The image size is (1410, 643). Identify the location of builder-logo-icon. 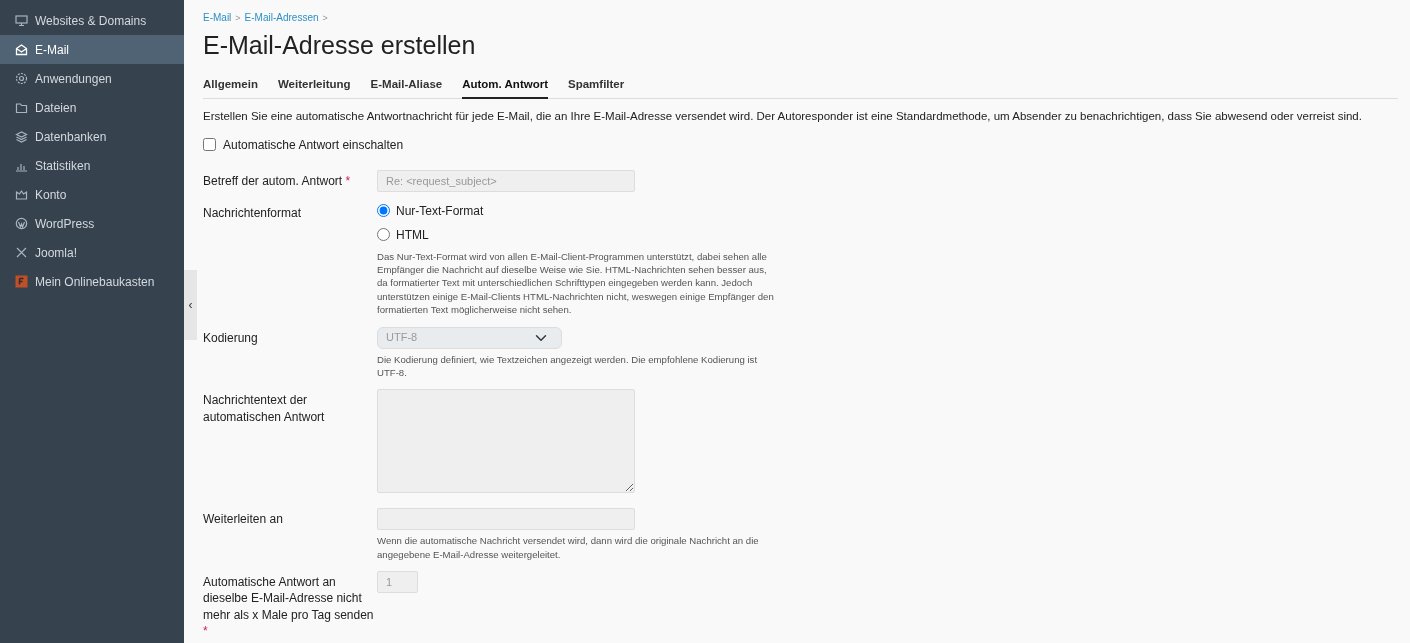
(21, 281).